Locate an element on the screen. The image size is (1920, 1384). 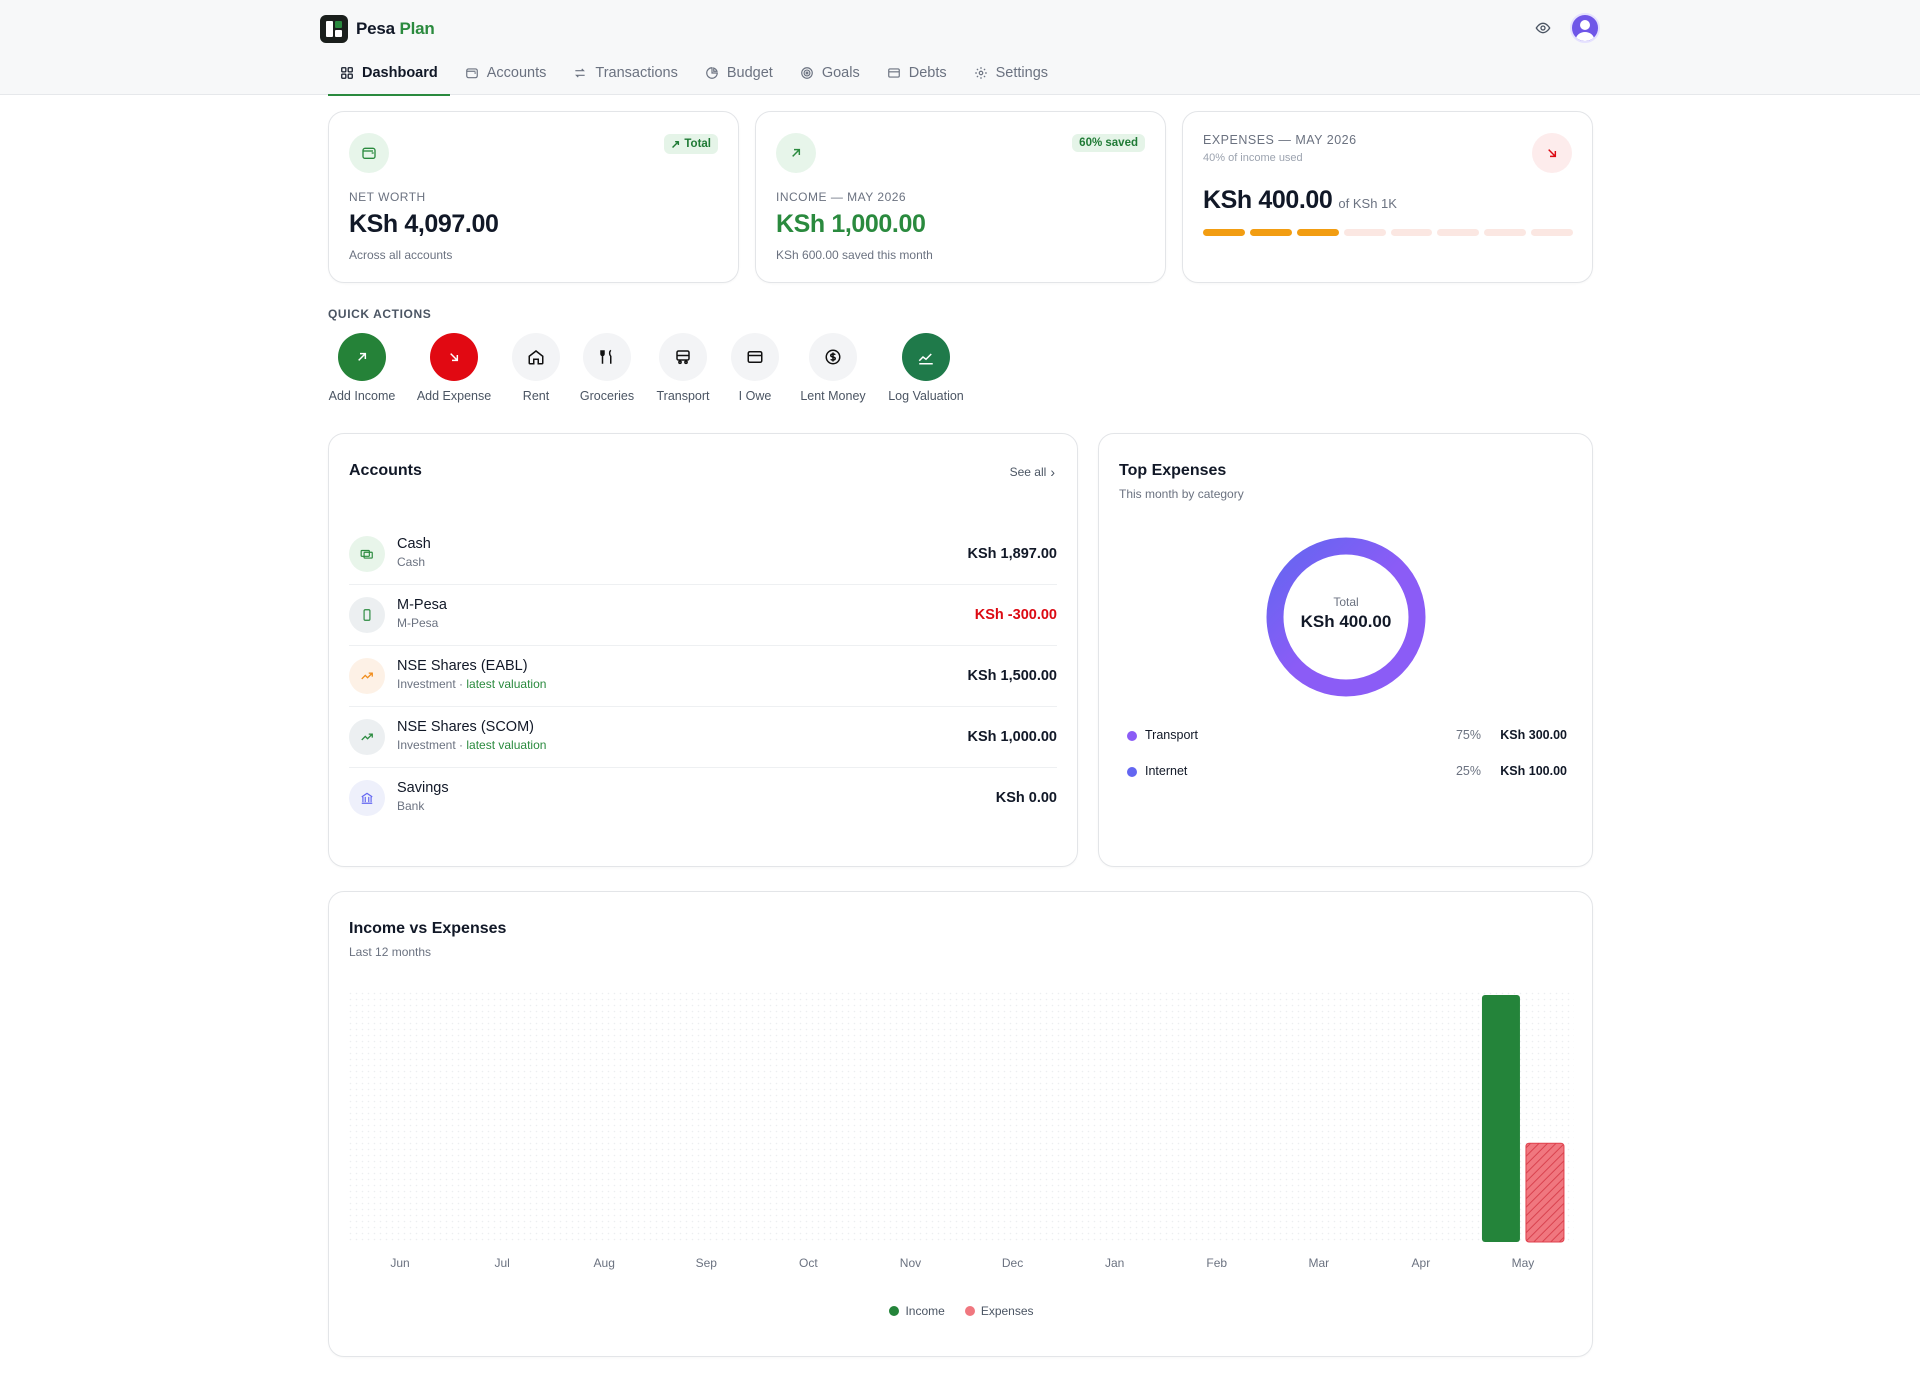
account-row: Cash Cash KSh 1,897.00 is located at coordinates (703, 554).